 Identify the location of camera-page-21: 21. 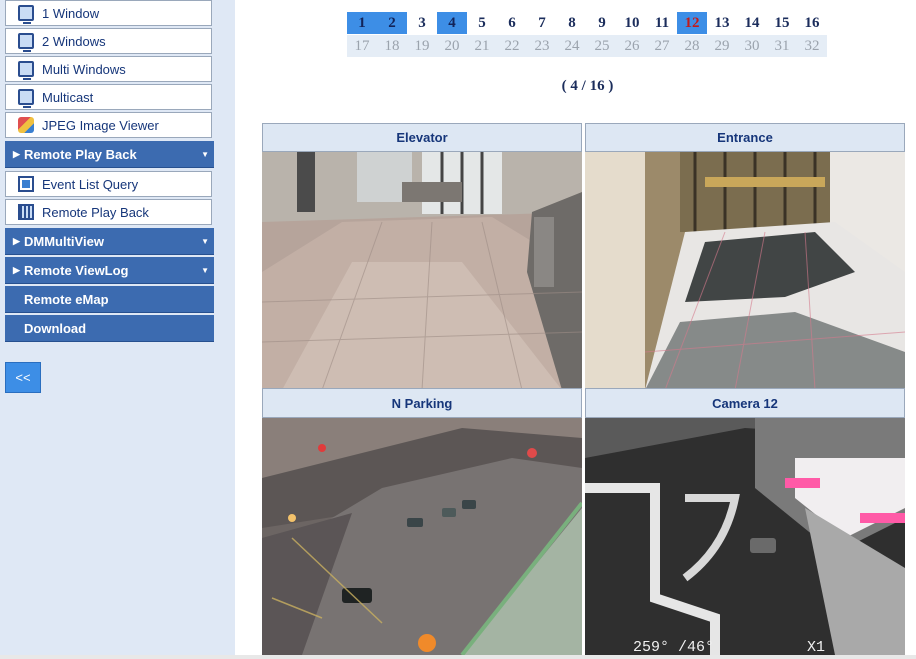
(482, 46).